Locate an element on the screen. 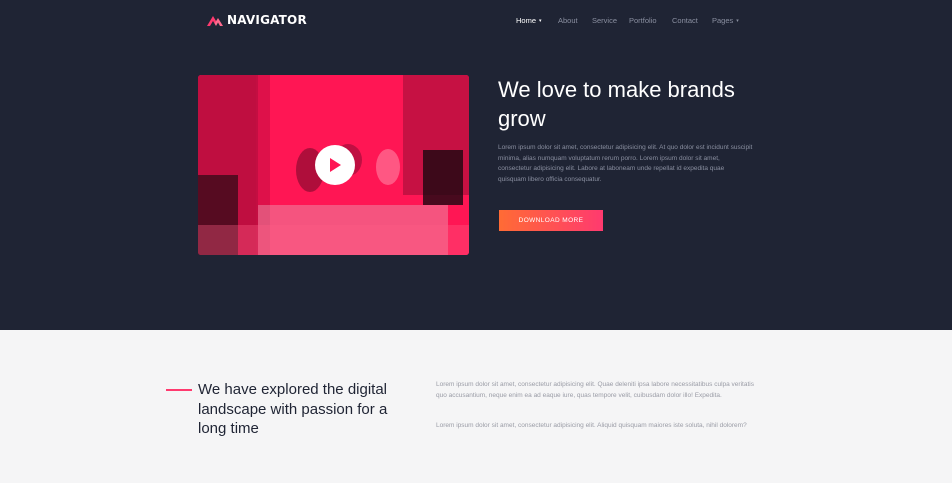  play-button is located at coordinates (335, 165).